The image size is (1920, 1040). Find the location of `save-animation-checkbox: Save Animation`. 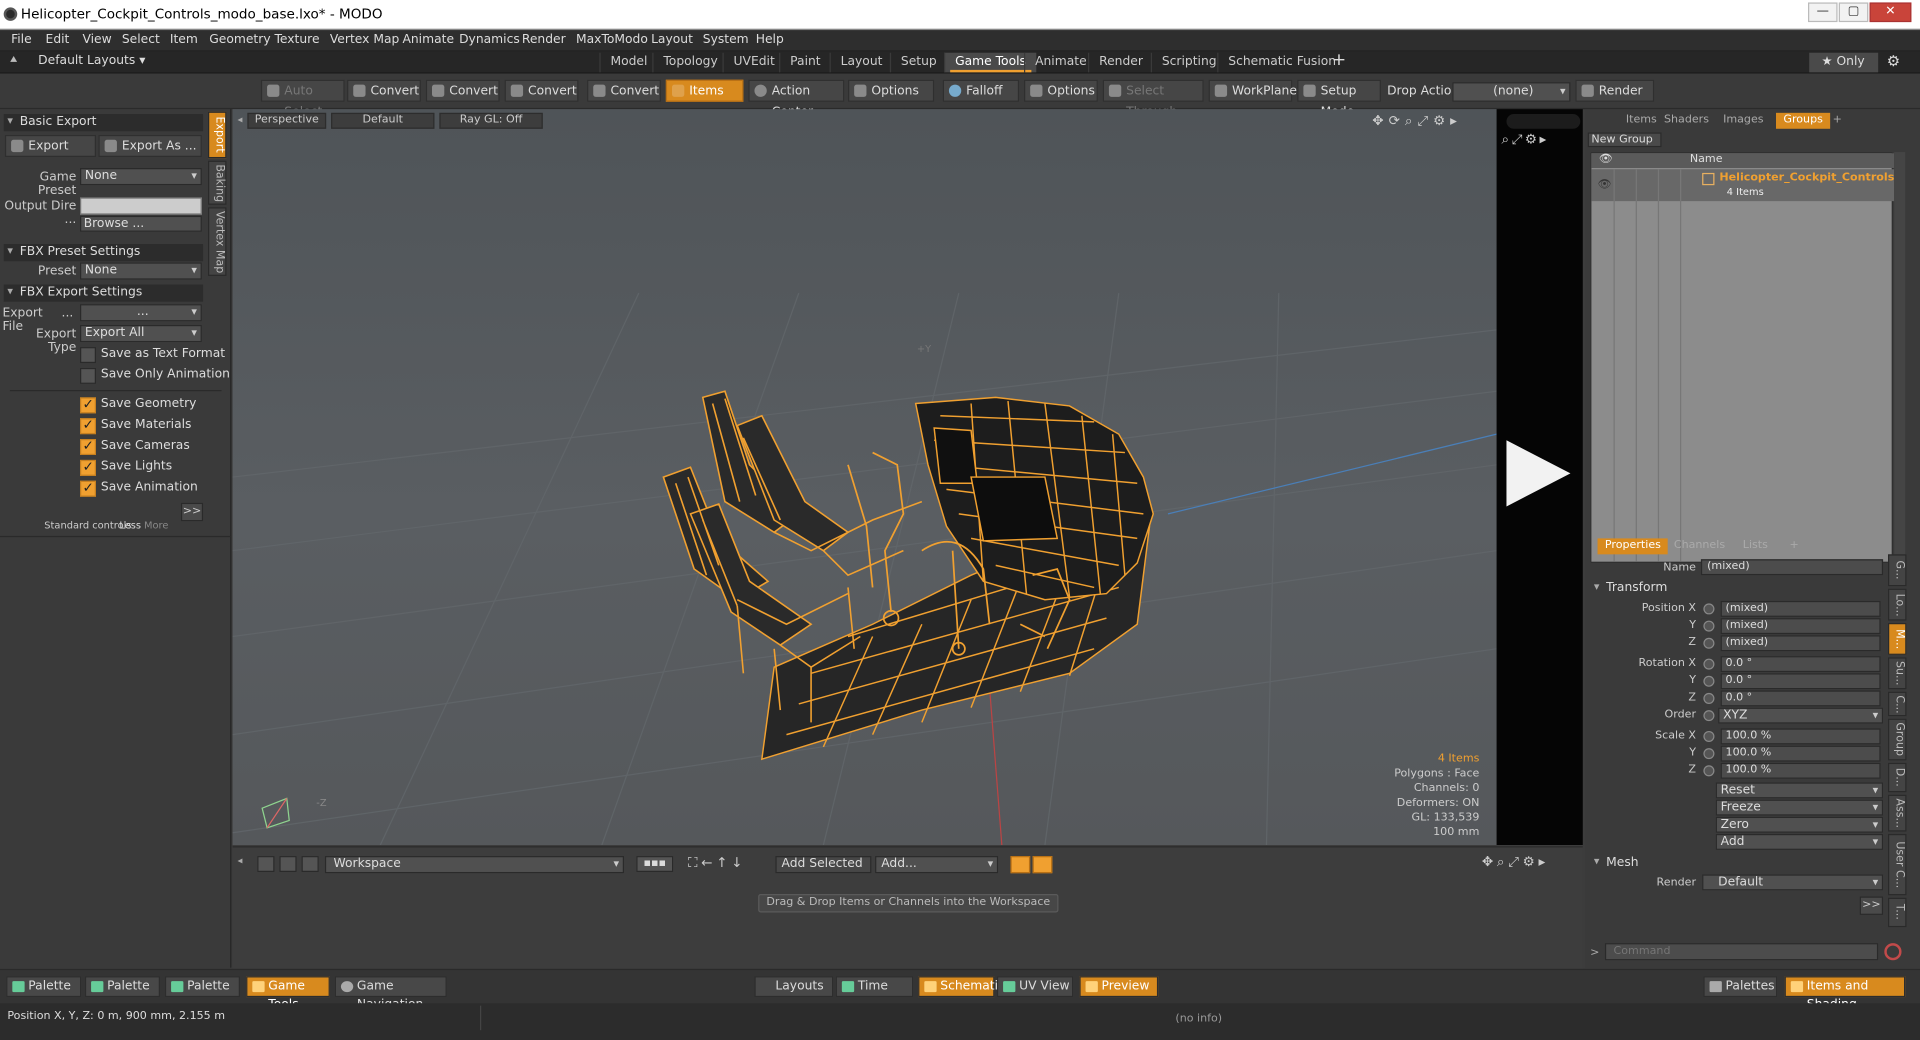

save-animation-checkbox: Save Animation is located at coordinates (138, 489).